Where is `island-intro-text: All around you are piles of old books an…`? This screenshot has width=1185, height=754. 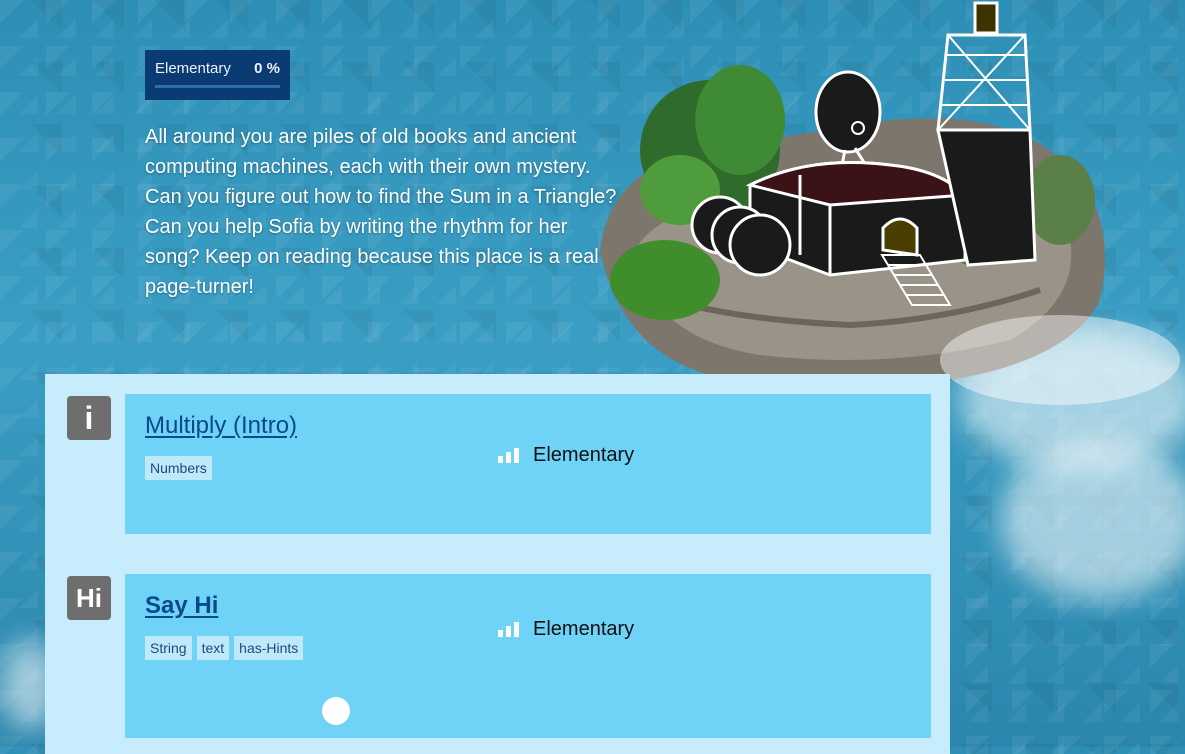 island-intro-text: All around you are piles of old books an… is located at coordinates (381, 212).